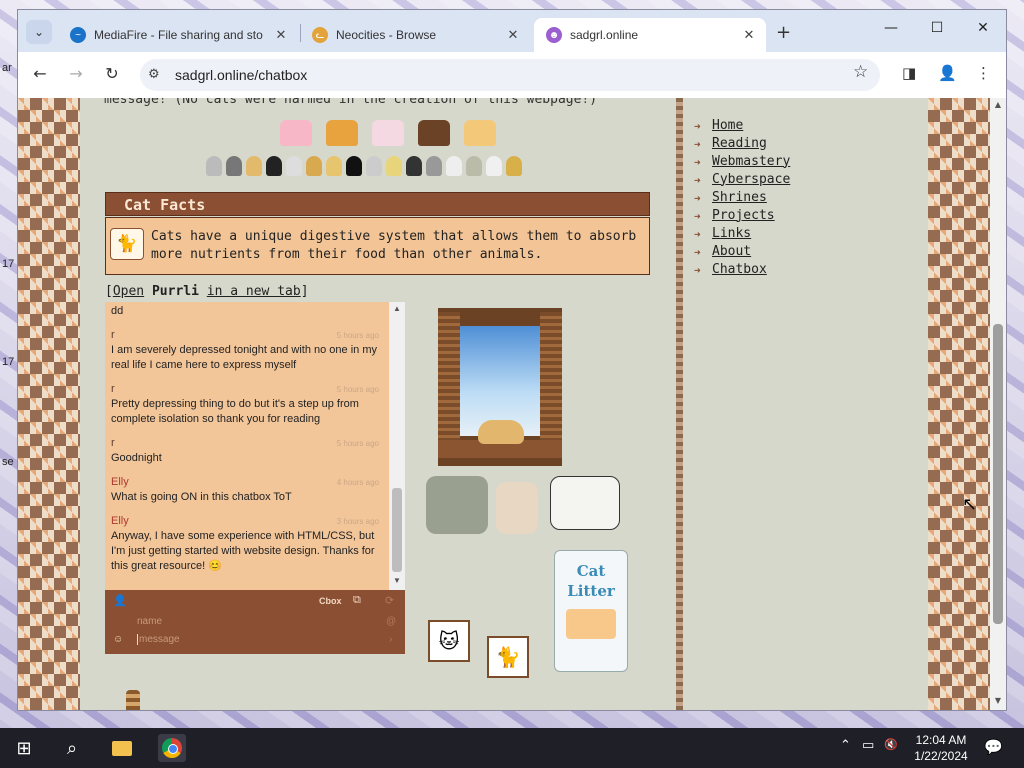 Image resolution: width=1024 pixels, height=768 pixels. I want to click on start-icon: ⊞, so click(24, 748).